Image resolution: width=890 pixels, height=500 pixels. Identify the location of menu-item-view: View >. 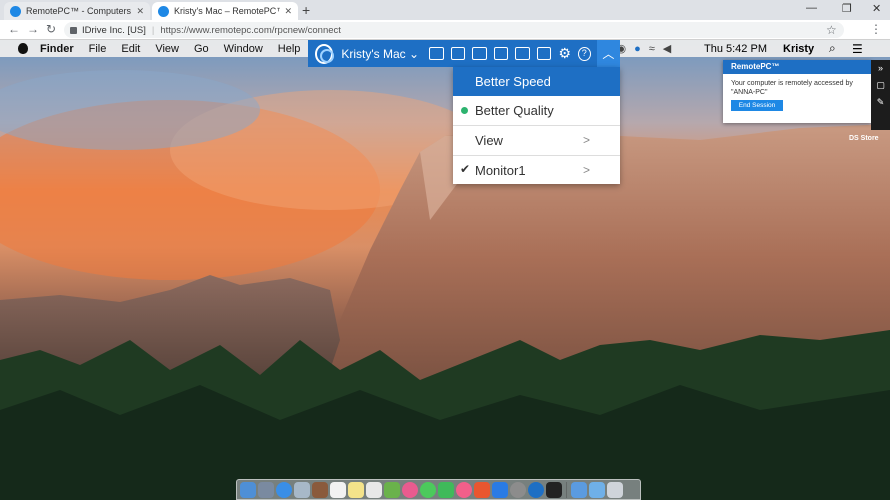
(536, 140).